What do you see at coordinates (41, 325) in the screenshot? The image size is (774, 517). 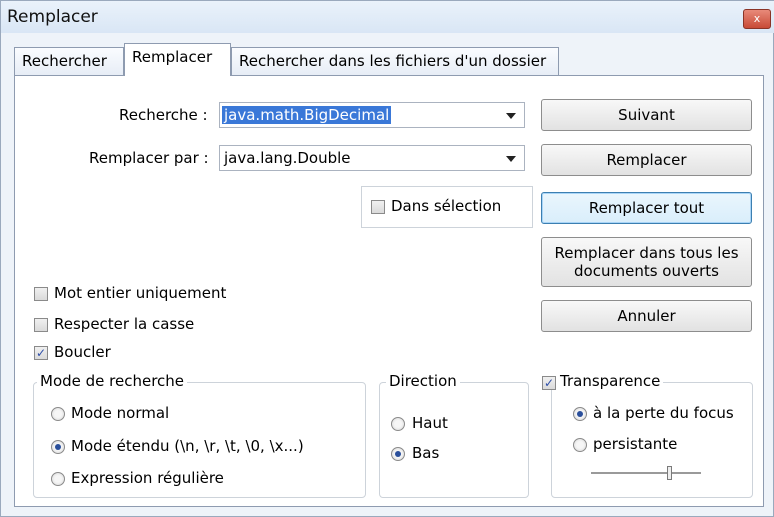 I see `match-case-checkbox` at bounding box center [41, 325].